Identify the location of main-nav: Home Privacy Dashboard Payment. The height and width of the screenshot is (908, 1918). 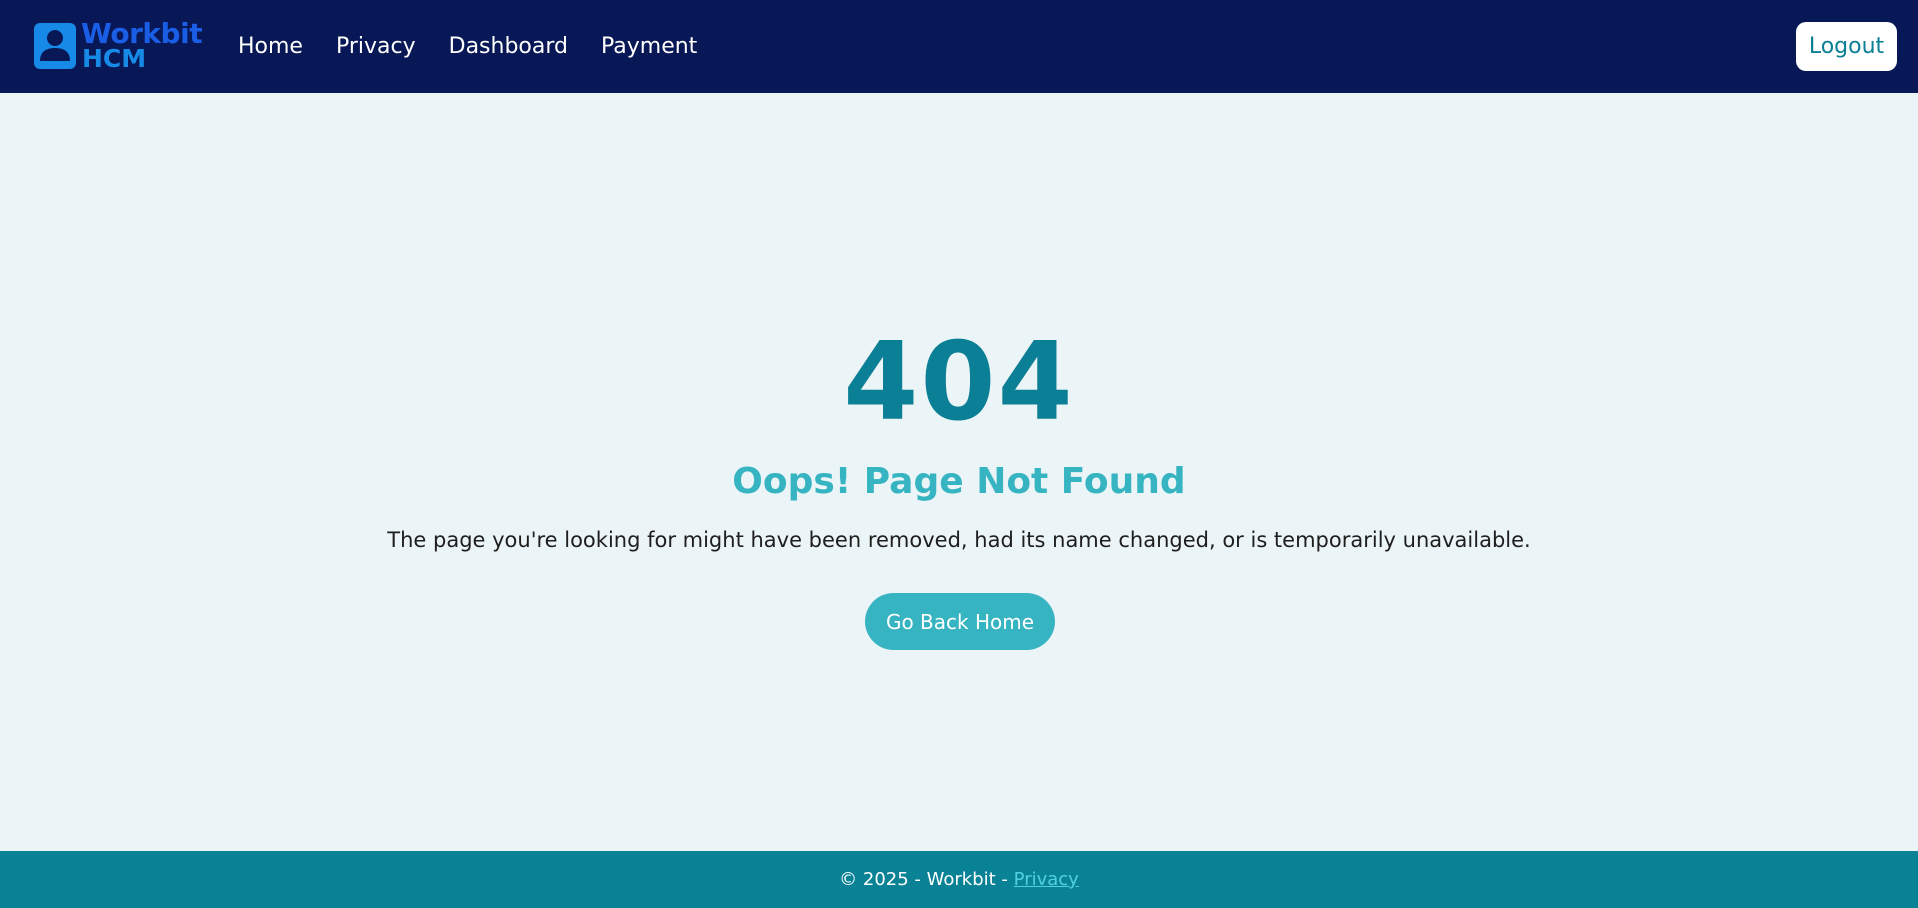
(484, 46).